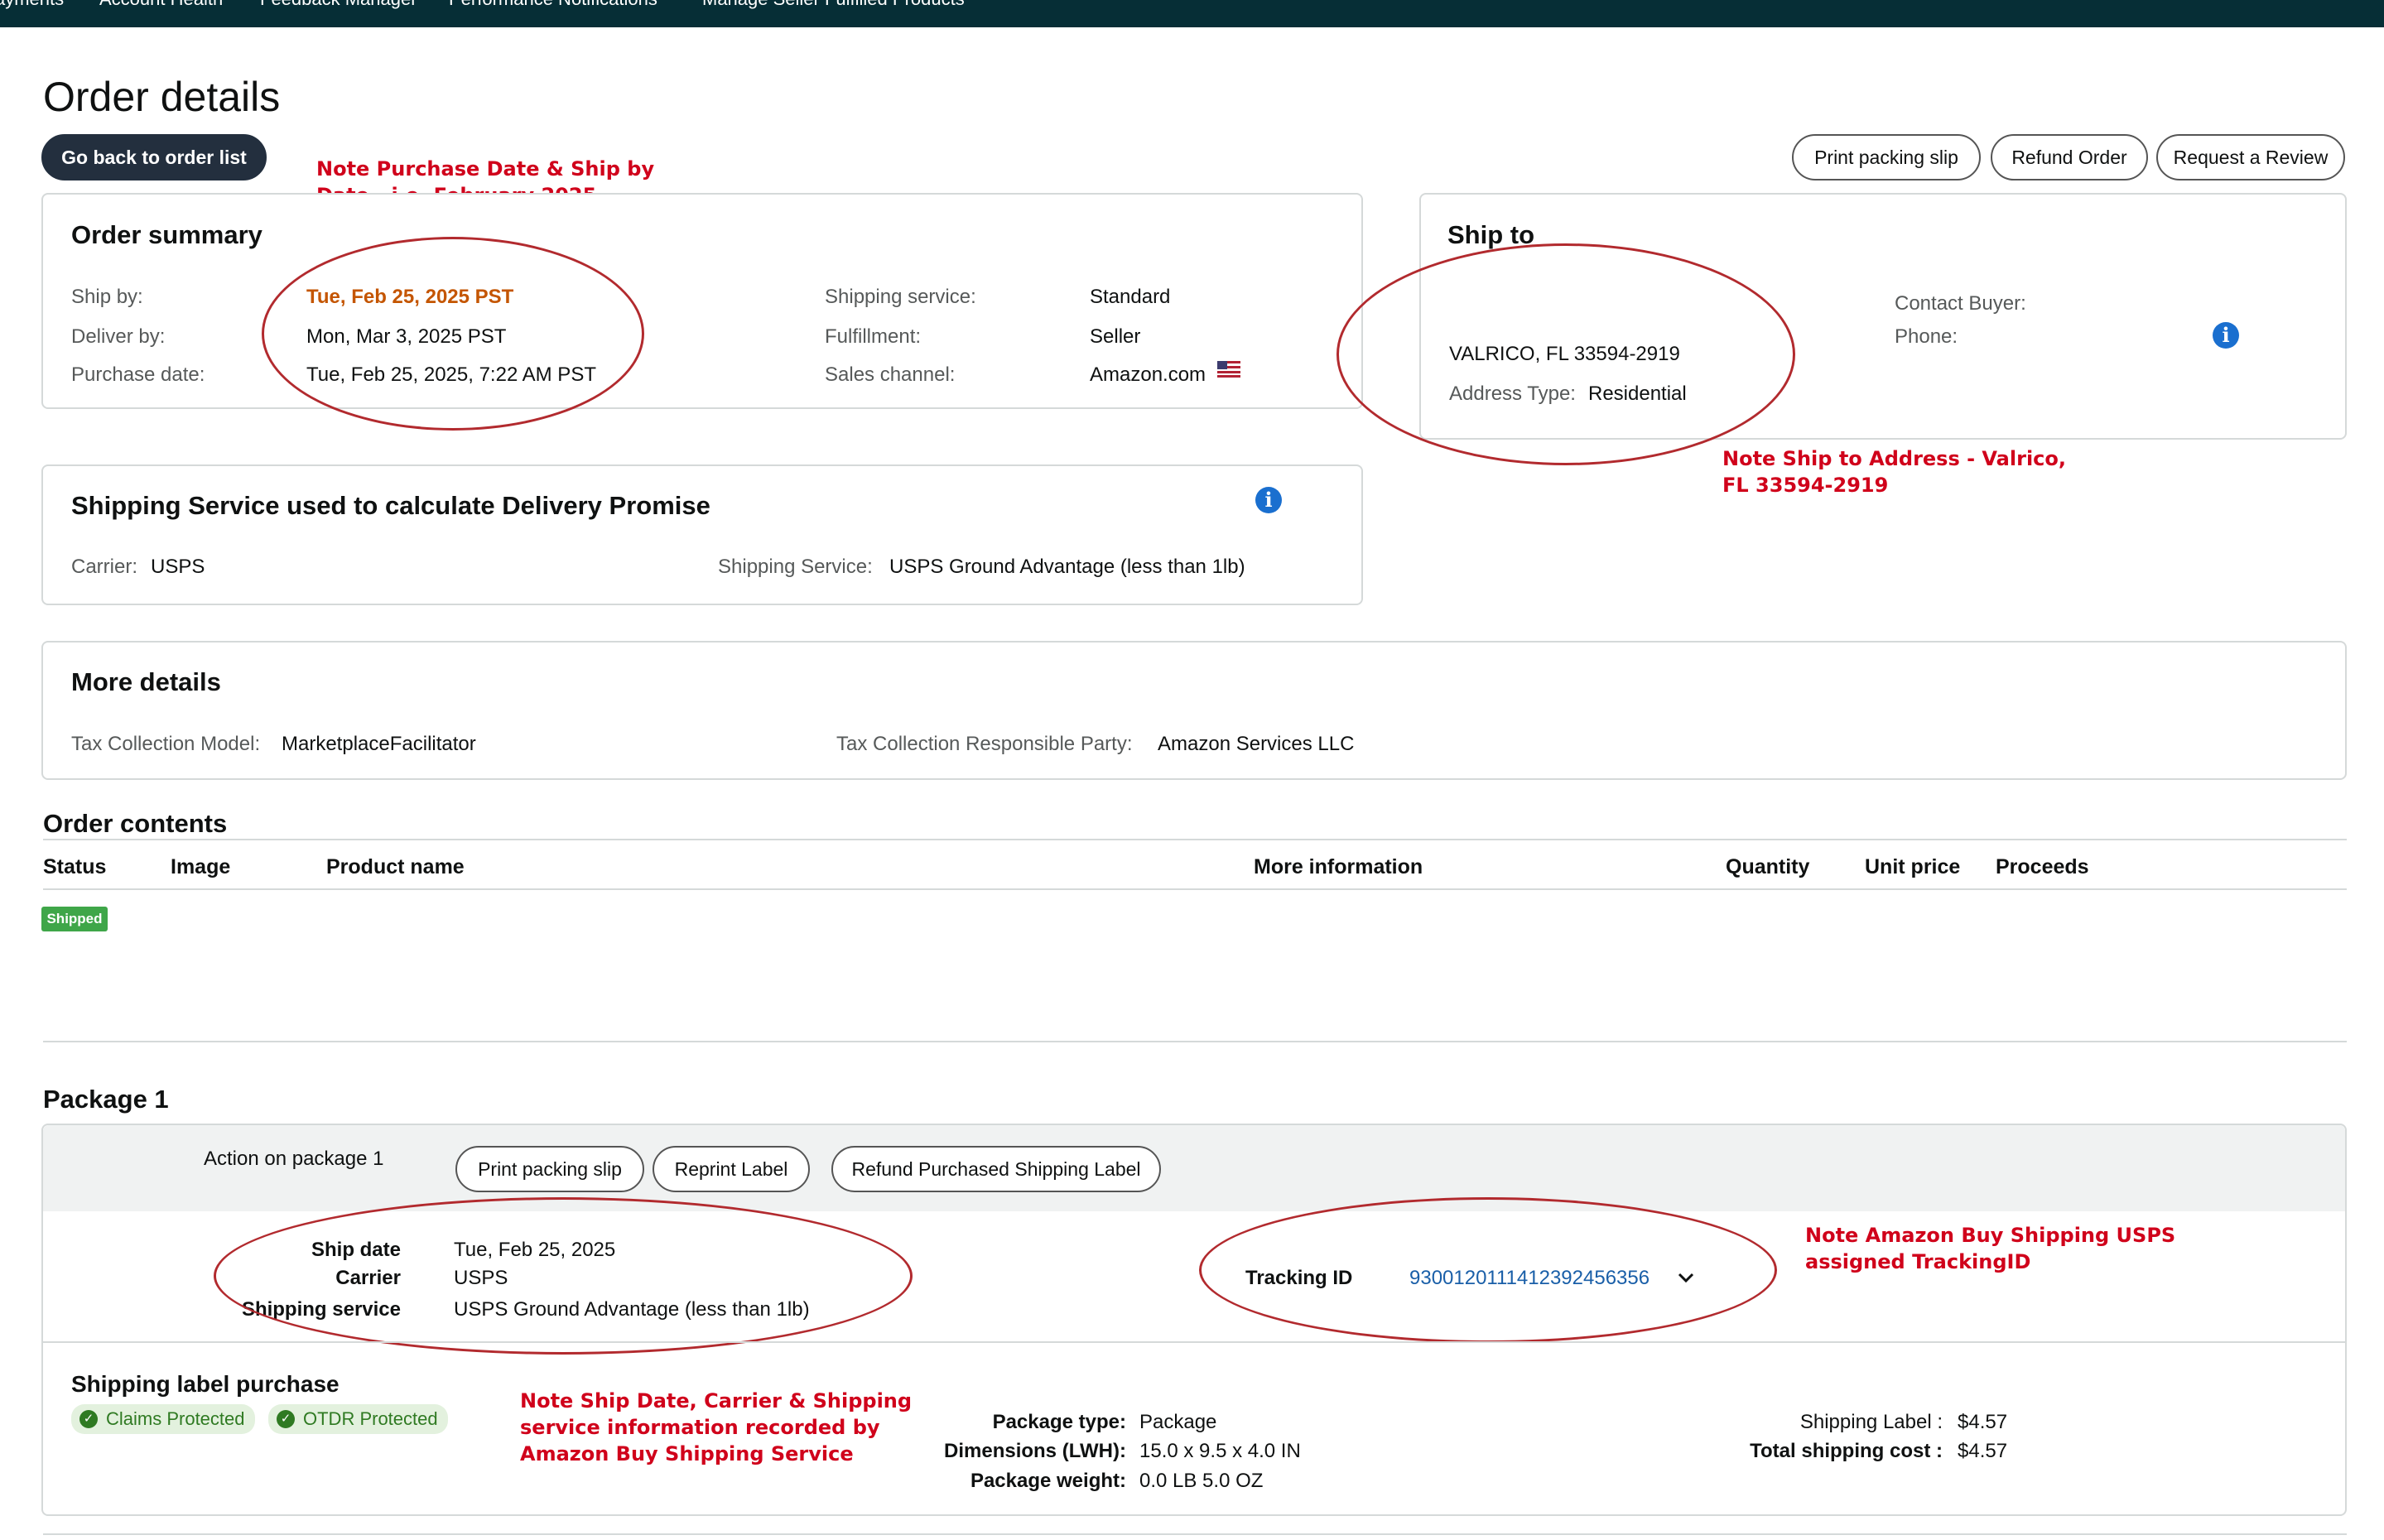  I want to click on sales-channel-value: Amazon.com, so click(1148, 375).